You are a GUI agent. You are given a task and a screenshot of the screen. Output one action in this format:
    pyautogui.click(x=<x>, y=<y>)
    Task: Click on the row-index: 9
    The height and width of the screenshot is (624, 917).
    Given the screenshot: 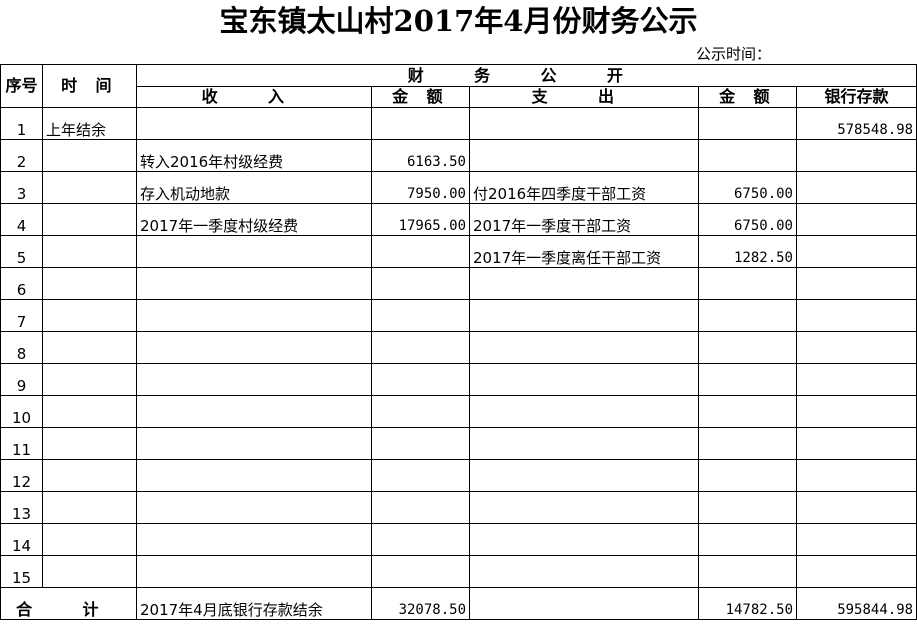 What is the action you would take?
    pyautogui.click(x=21, y=379)
    